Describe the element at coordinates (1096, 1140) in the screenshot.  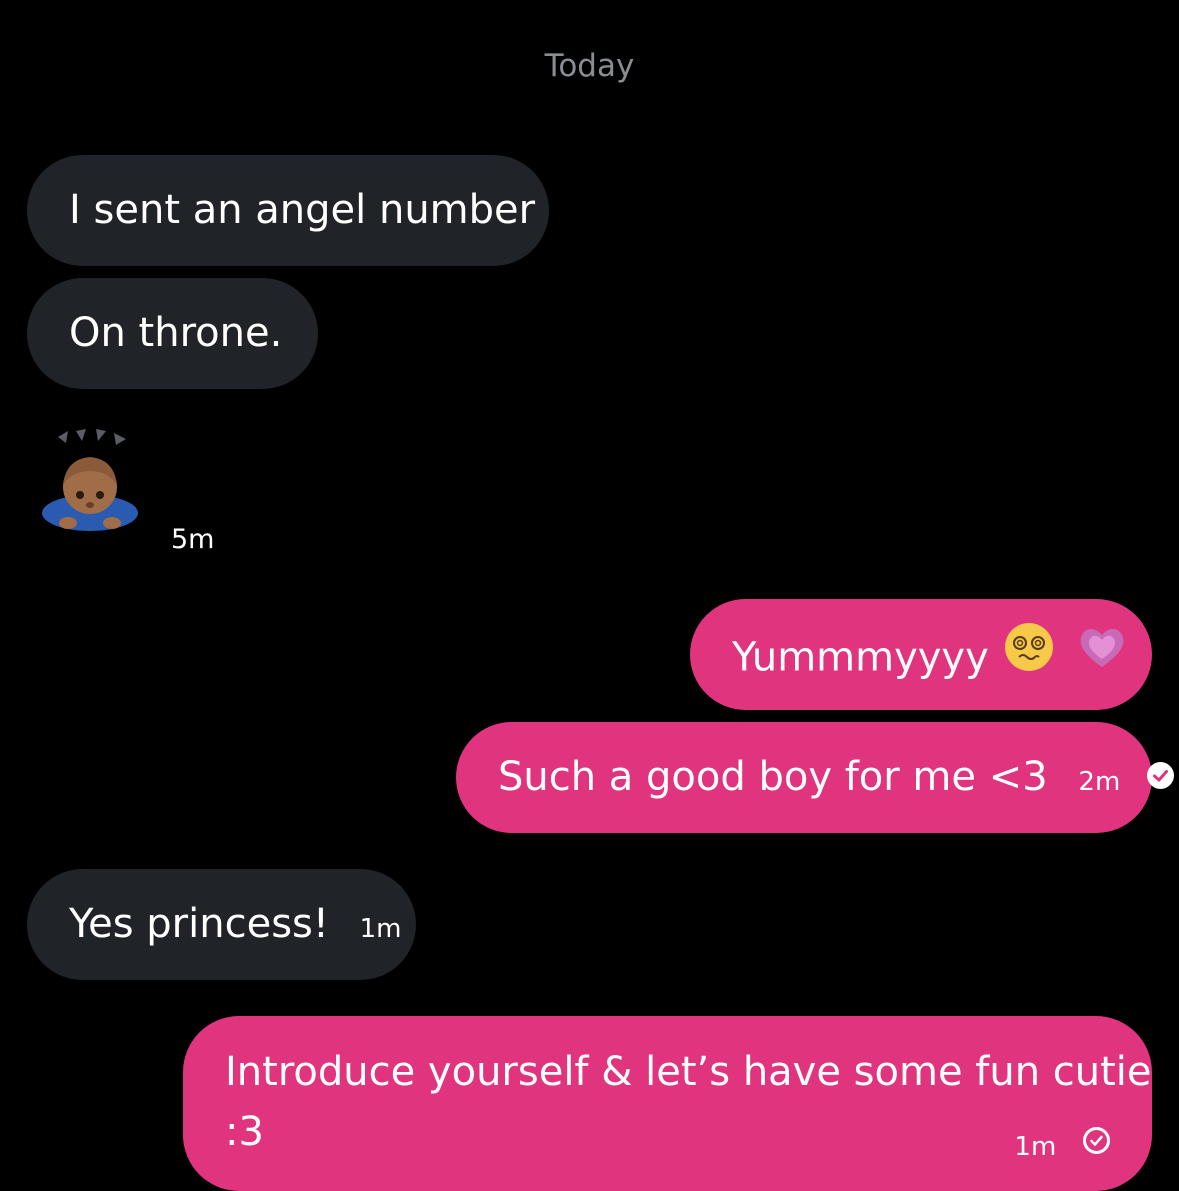
I see `sent-check-icon` at that location.